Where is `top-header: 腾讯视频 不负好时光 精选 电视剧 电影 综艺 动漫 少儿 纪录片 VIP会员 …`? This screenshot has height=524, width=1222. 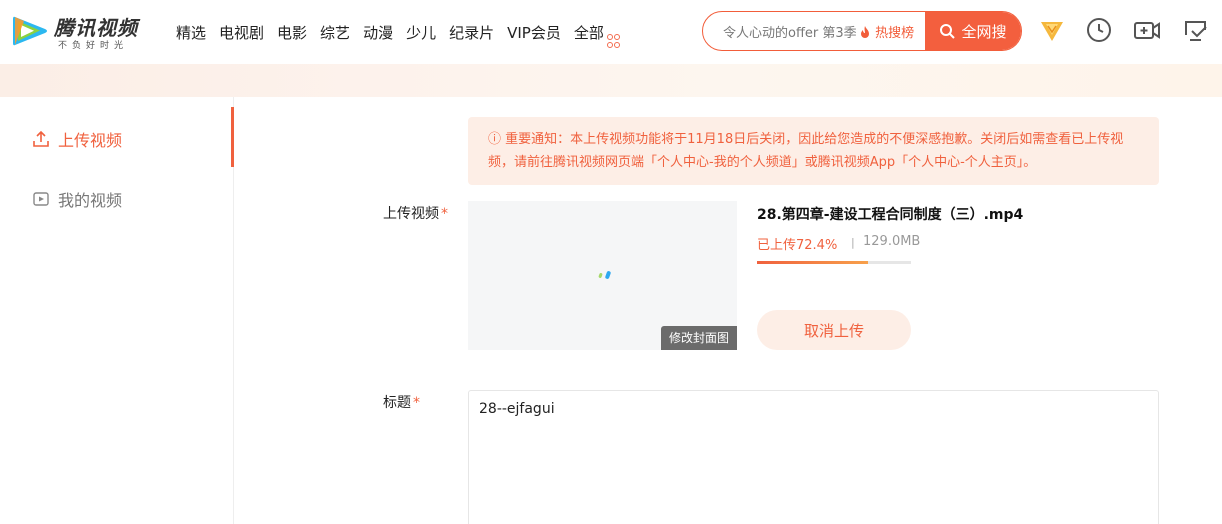
top-header: 腾讯视频 不负好时光 精选 电视剧 电影 综艺 动漫 少儿 纪录片 VIP会员 … is located at coordinates (611, 32).